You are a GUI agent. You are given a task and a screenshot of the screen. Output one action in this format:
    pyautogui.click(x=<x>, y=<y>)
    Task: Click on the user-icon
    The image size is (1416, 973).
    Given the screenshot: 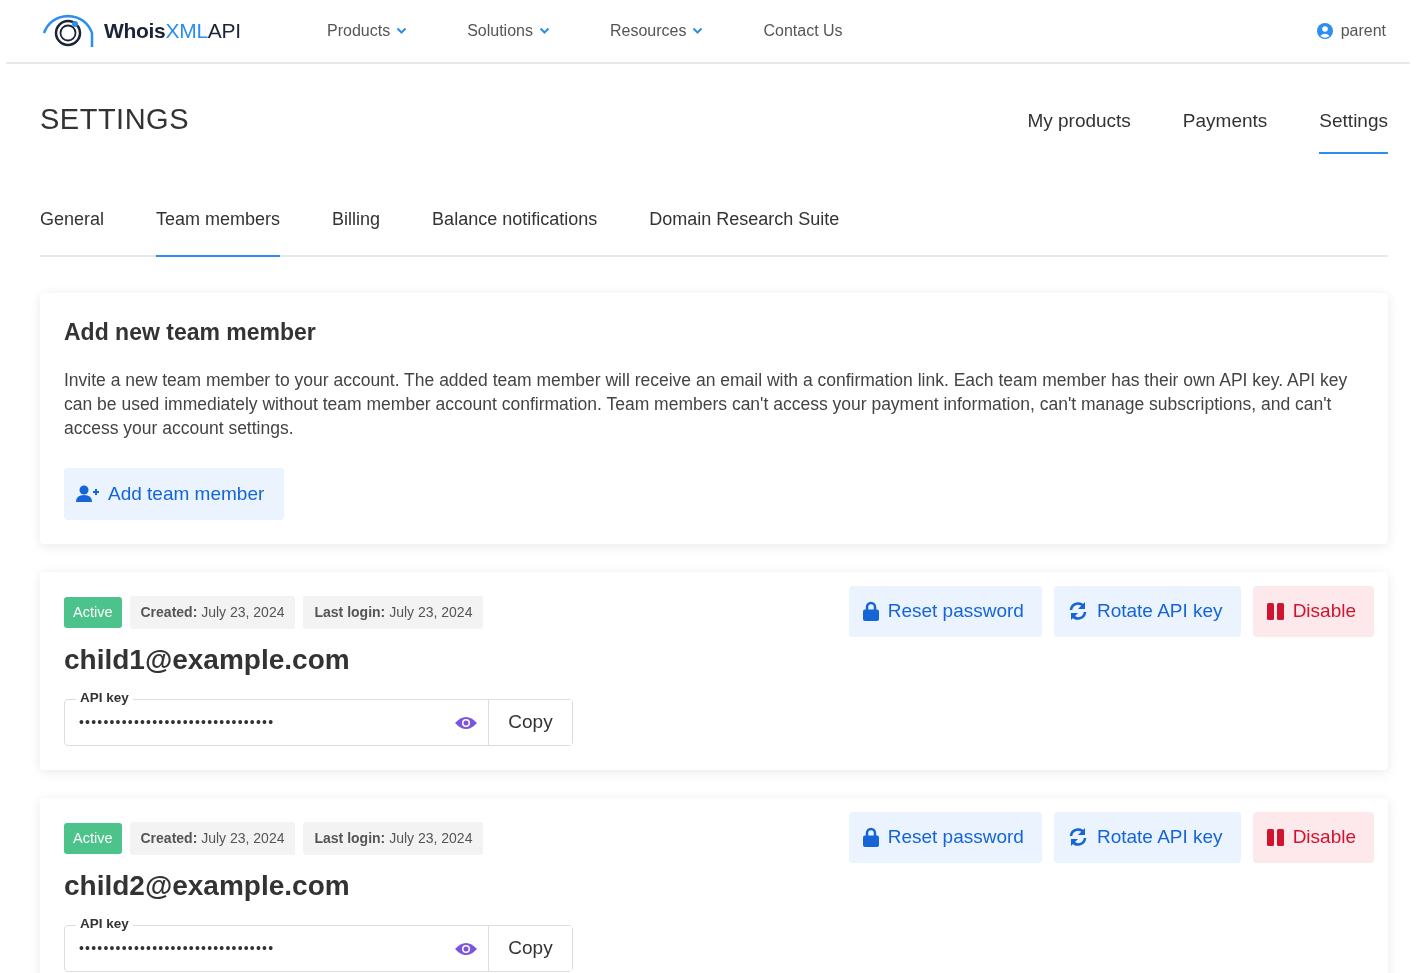 What is the action you would take?
    pyautogui.click(x=1324, y=31)
    